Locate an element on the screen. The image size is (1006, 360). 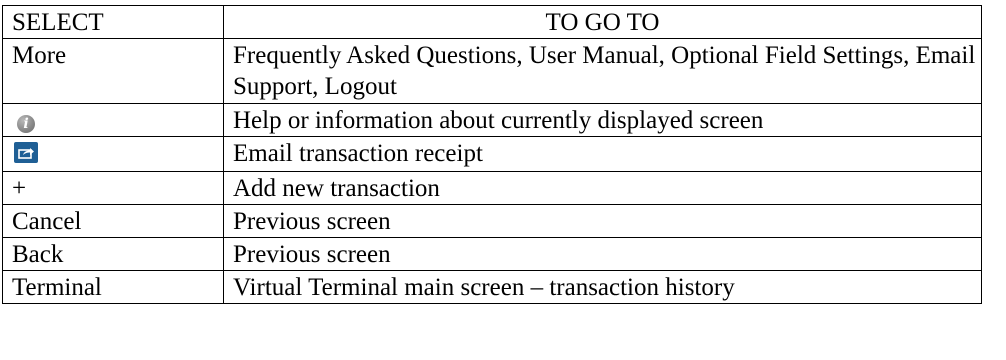
share-icon is located at coordinates (26, 152).